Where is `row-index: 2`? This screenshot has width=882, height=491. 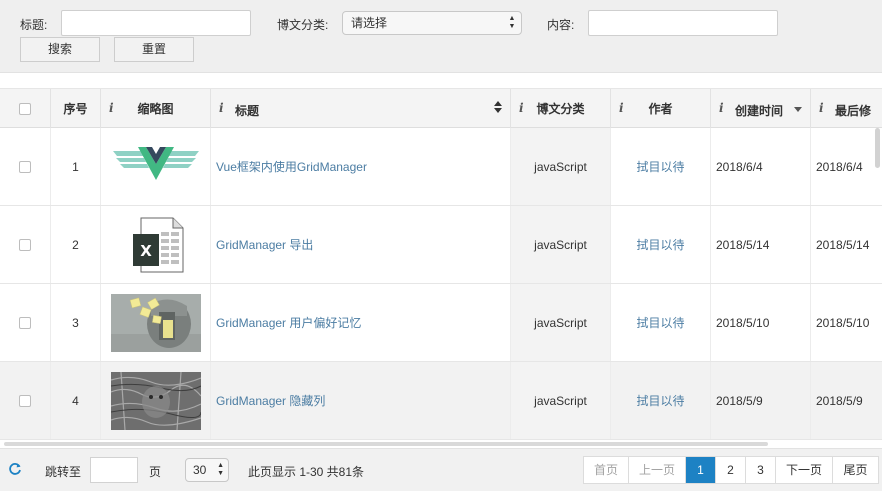
row-index: 2 is located at coordinates (76, 244).